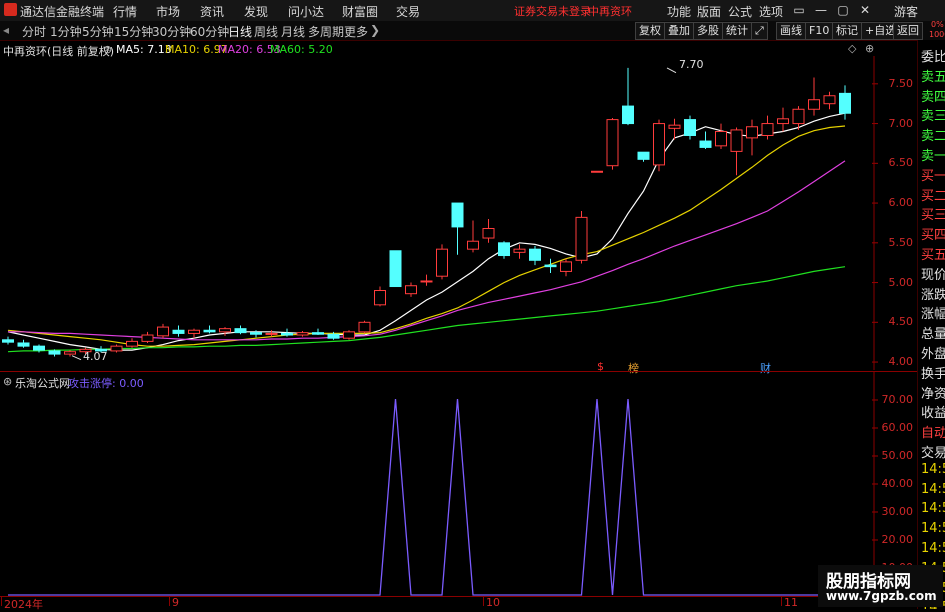  Describe the element at coordinates (301, 49) in the screenshot. I see `ma60-label: MA60: 5.20` at that location.